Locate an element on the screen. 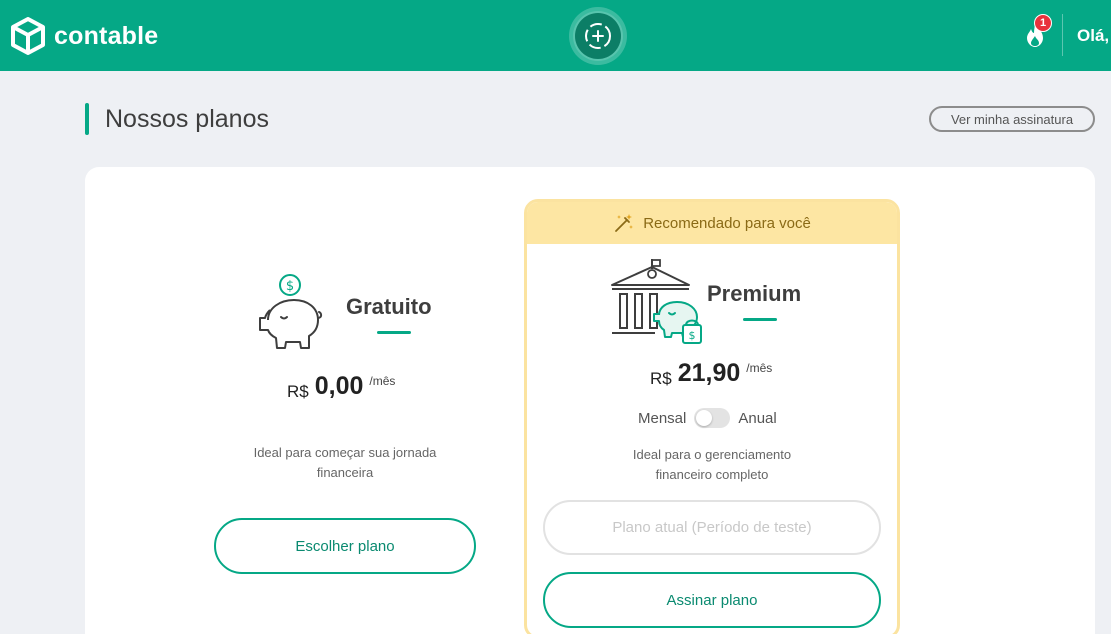  quick-add-button is located at coordinates (598, 36).